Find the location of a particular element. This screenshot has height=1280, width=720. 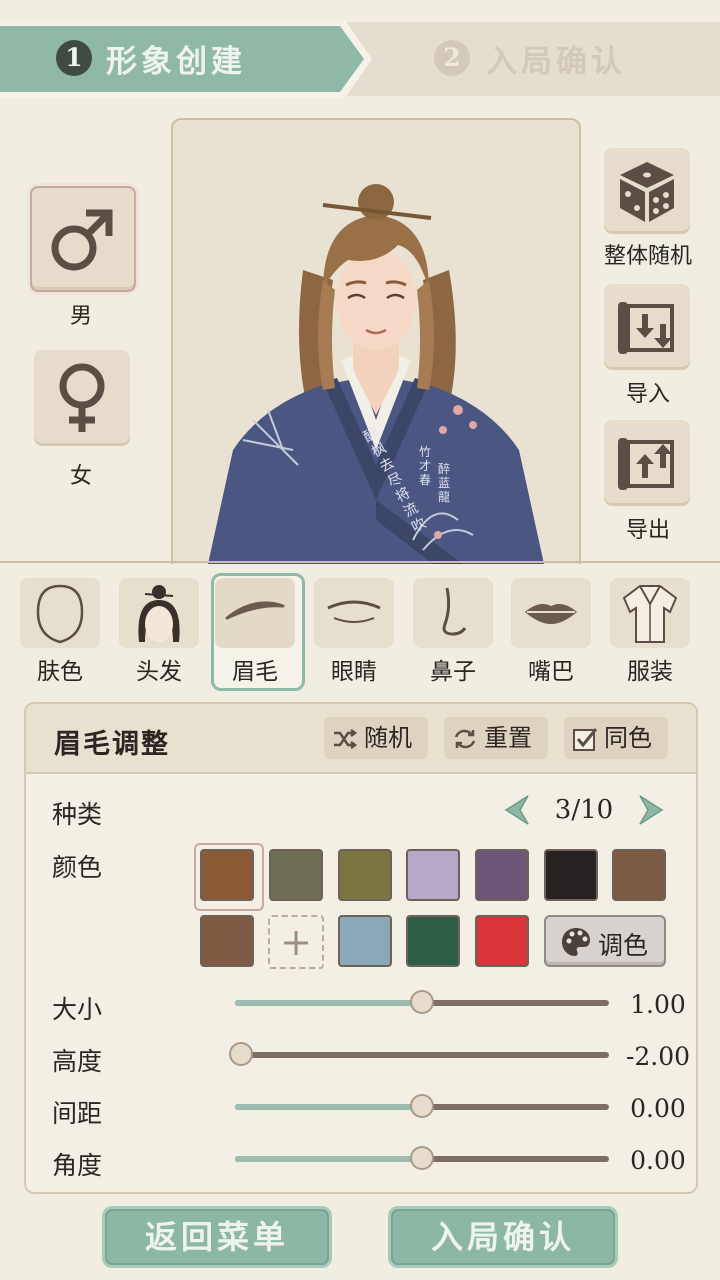

tab-mouth is located at coordinates (551, 613).